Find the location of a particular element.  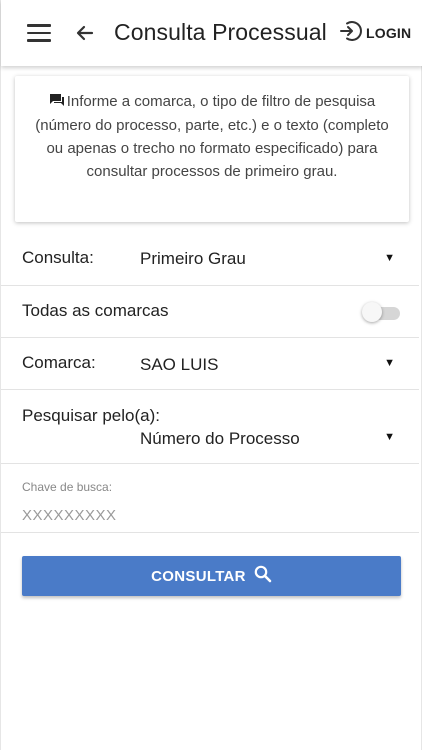

chat-bubble-icon is located at coordinates (57, 102).